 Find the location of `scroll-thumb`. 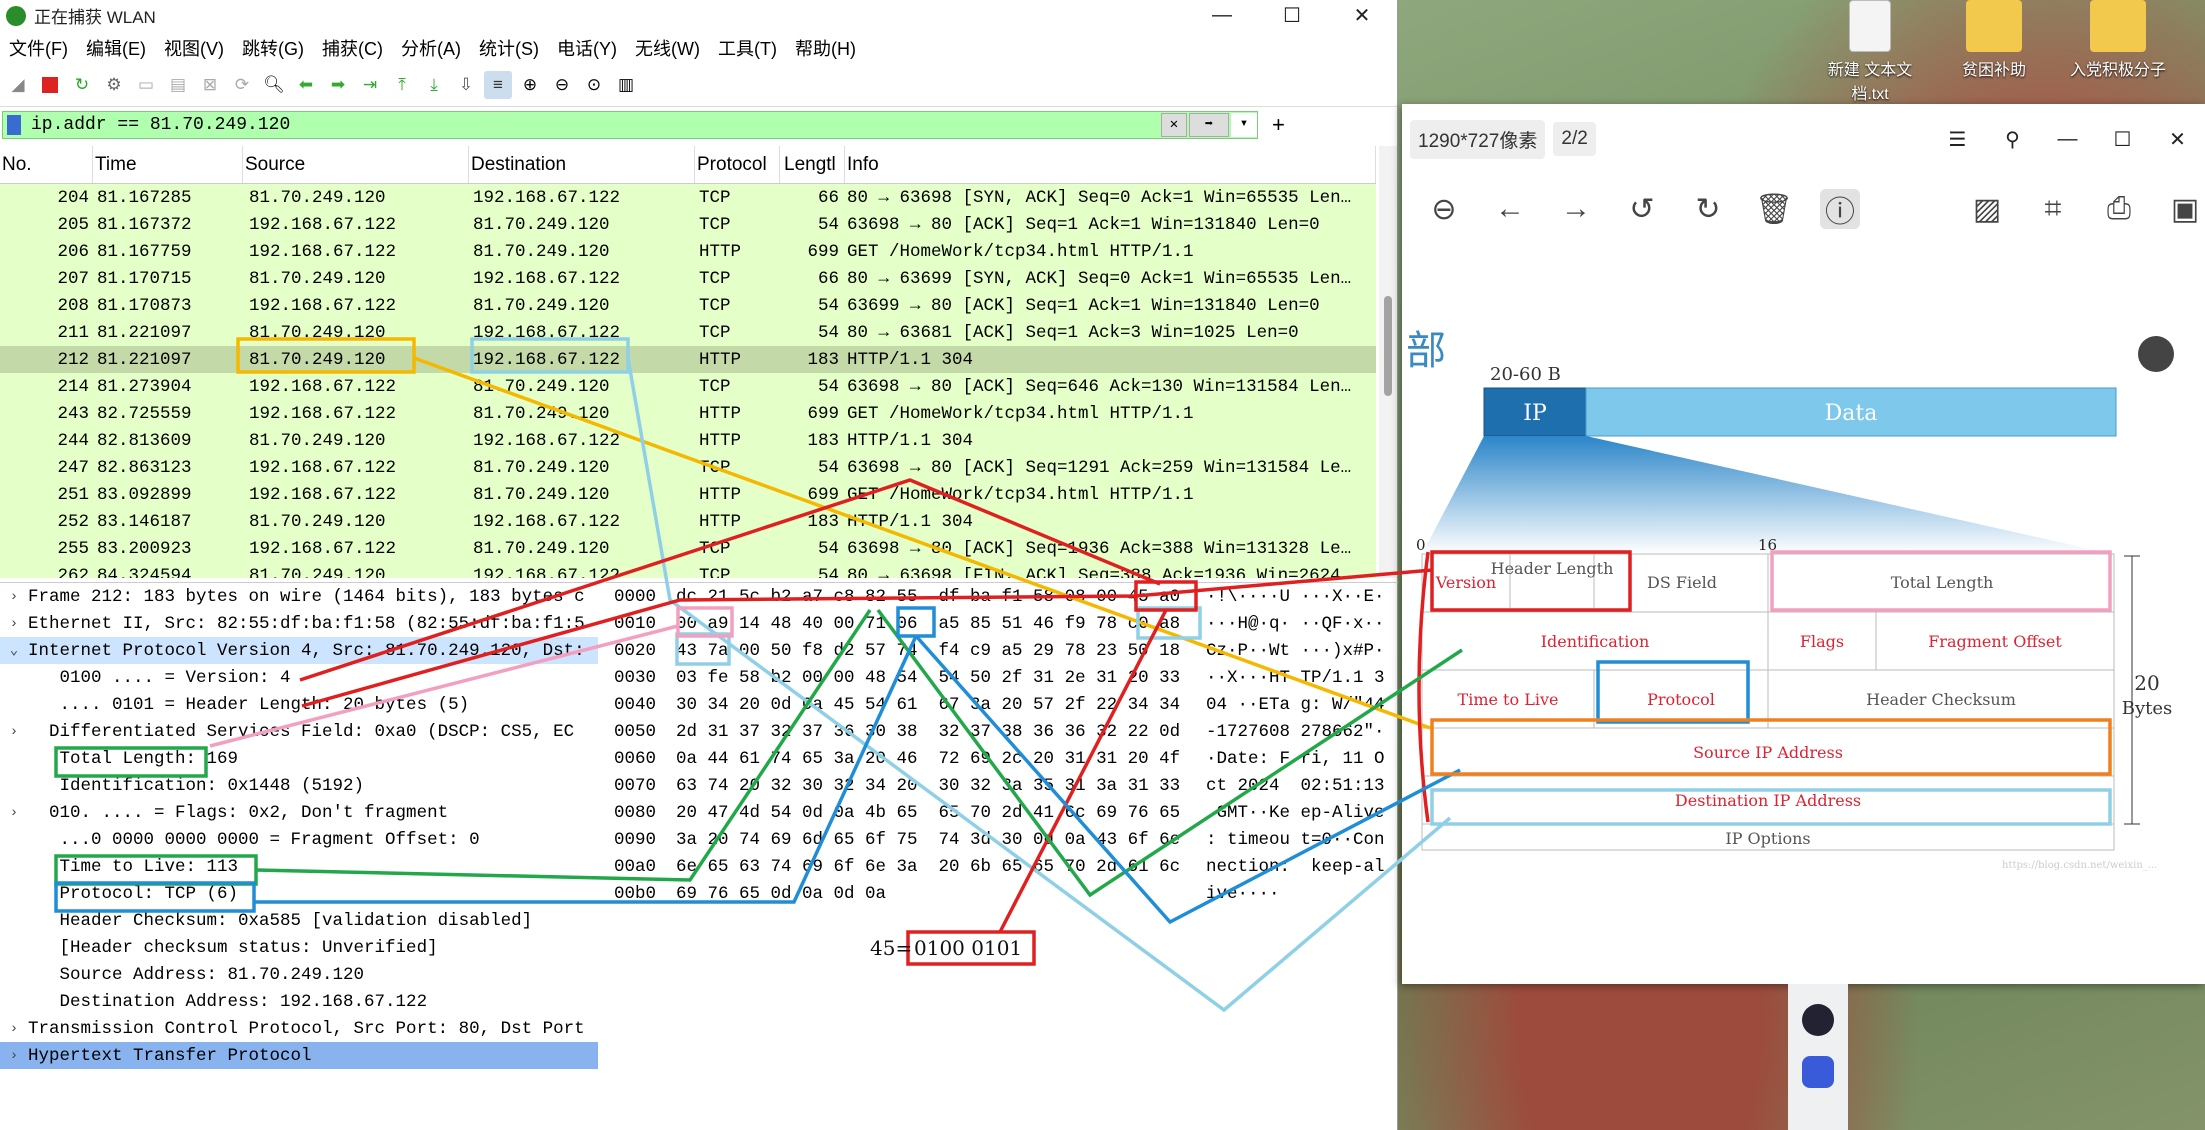

scroll-thumb is located at coordinates (1388, 346).